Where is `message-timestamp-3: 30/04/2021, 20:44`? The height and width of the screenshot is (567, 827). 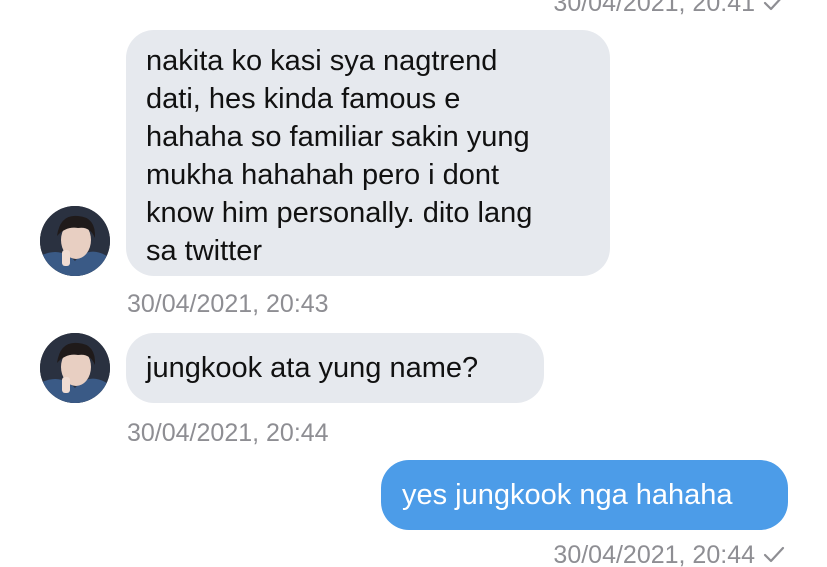 message-timestamp-3: 30/04/2021, 20:44 is located at coordinates (228, 433).